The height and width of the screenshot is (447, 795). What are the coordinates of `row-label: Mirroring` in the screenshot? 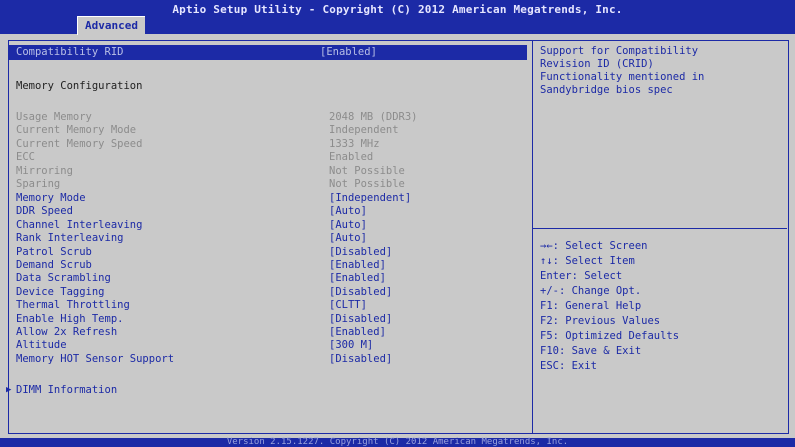 It's located at (44, 170).